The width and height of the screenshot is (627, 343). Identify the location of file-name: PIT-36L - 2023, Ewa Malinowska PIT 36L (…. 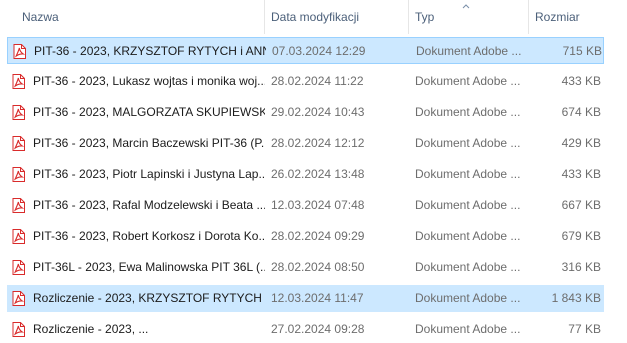
(149, 267).